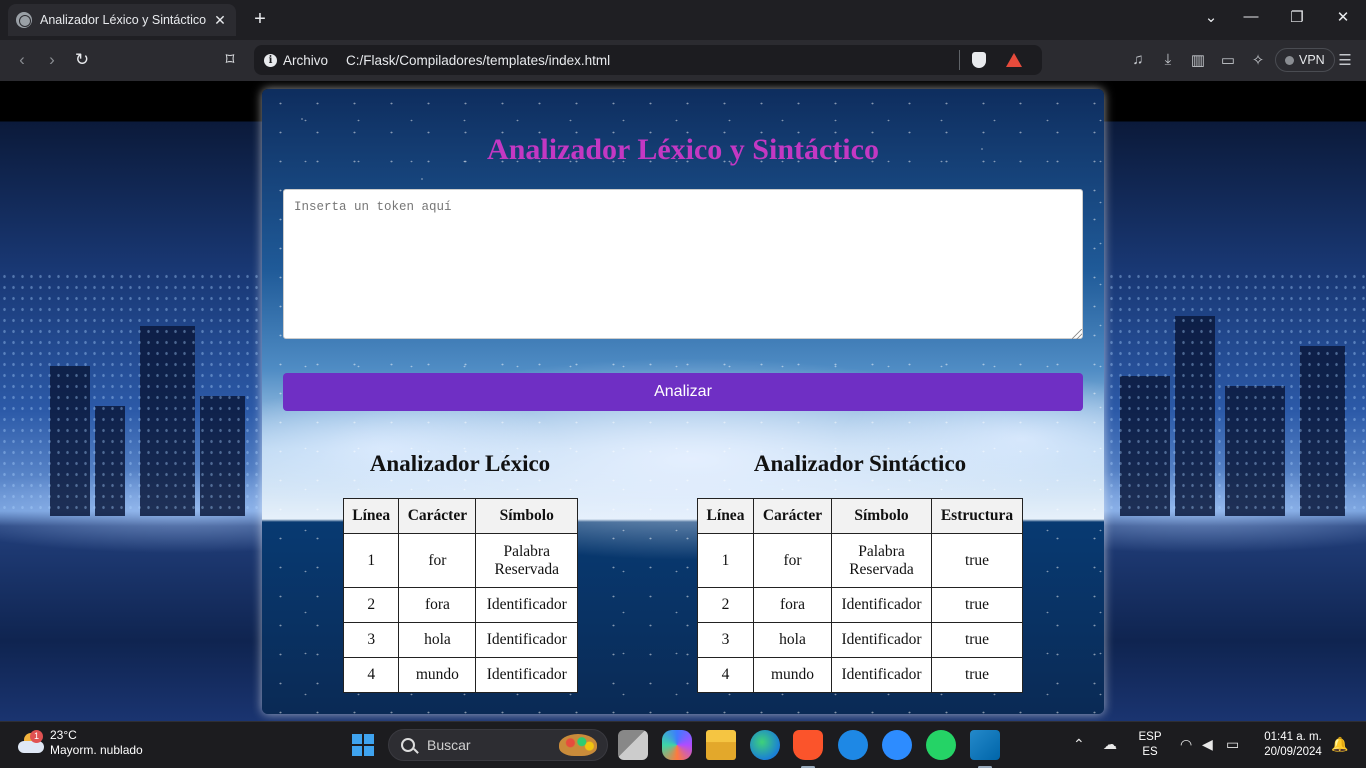 This screenshot has height=768, width=1366. I want to click on vpn-button: VPN, so click(1305, 60).